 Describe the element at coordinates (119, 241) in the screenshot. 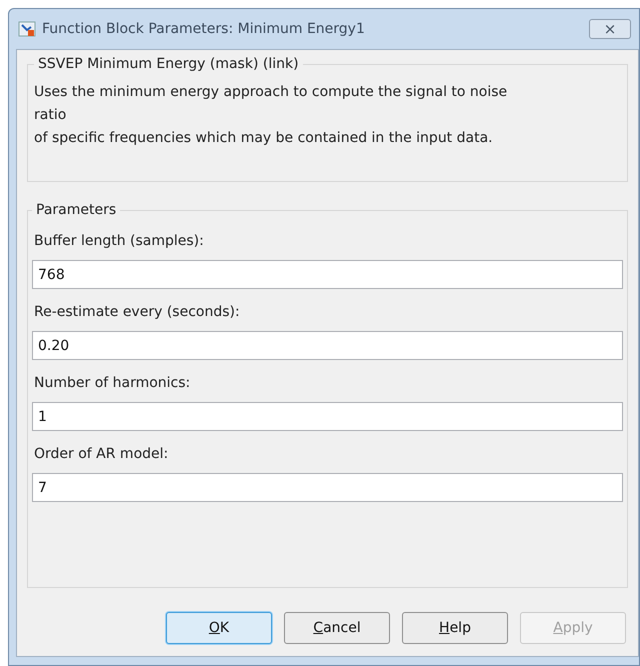

I see `field-label: Buffer length (samples):` at that location.